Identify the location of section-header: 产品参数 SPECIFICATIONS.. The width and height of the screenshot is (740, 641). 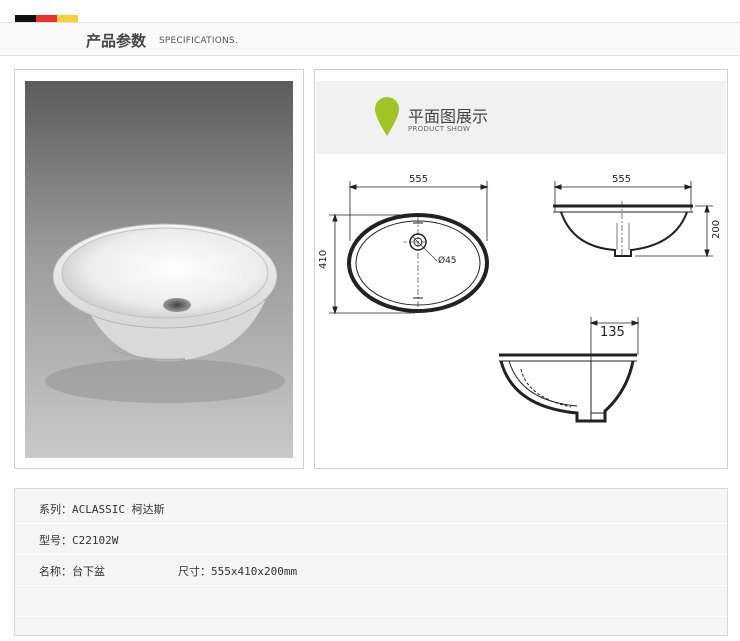
(370, 39).